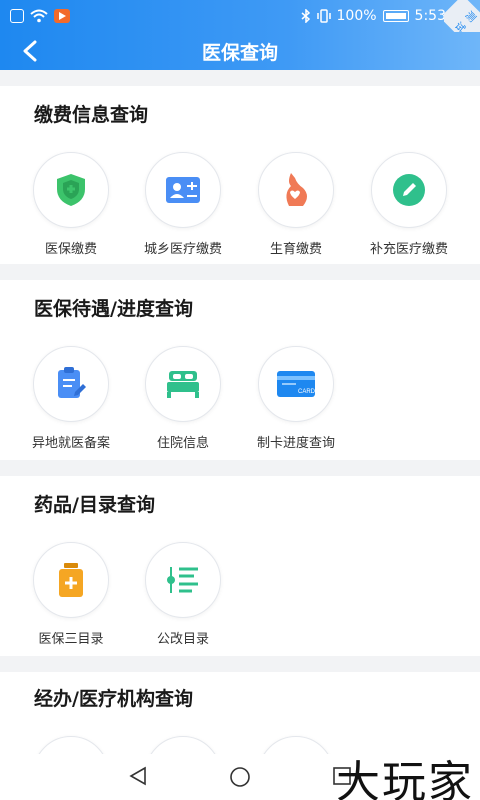  Describe the element at coordinates (17, 16) in the screenshot. I see `notification-icon` at that location.